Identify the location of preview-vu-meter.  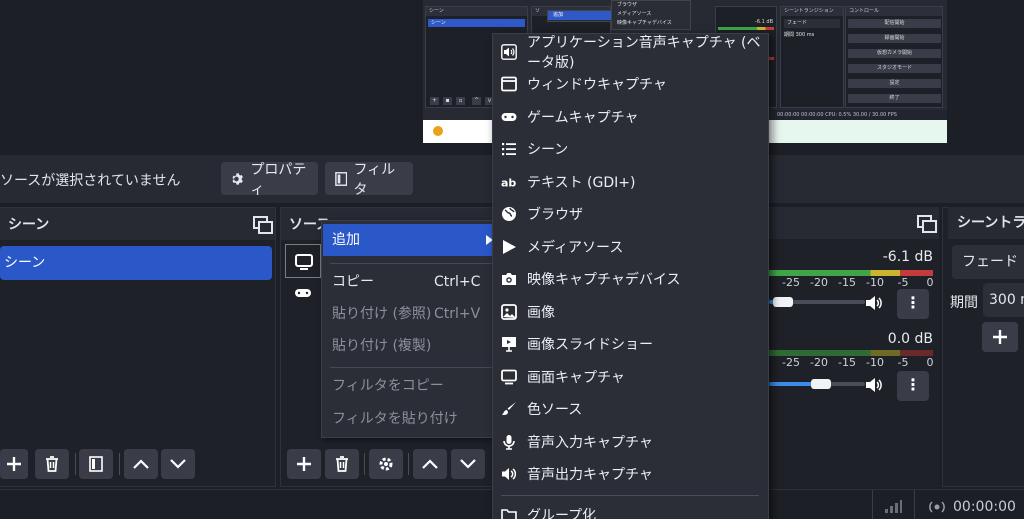
(746, 28).